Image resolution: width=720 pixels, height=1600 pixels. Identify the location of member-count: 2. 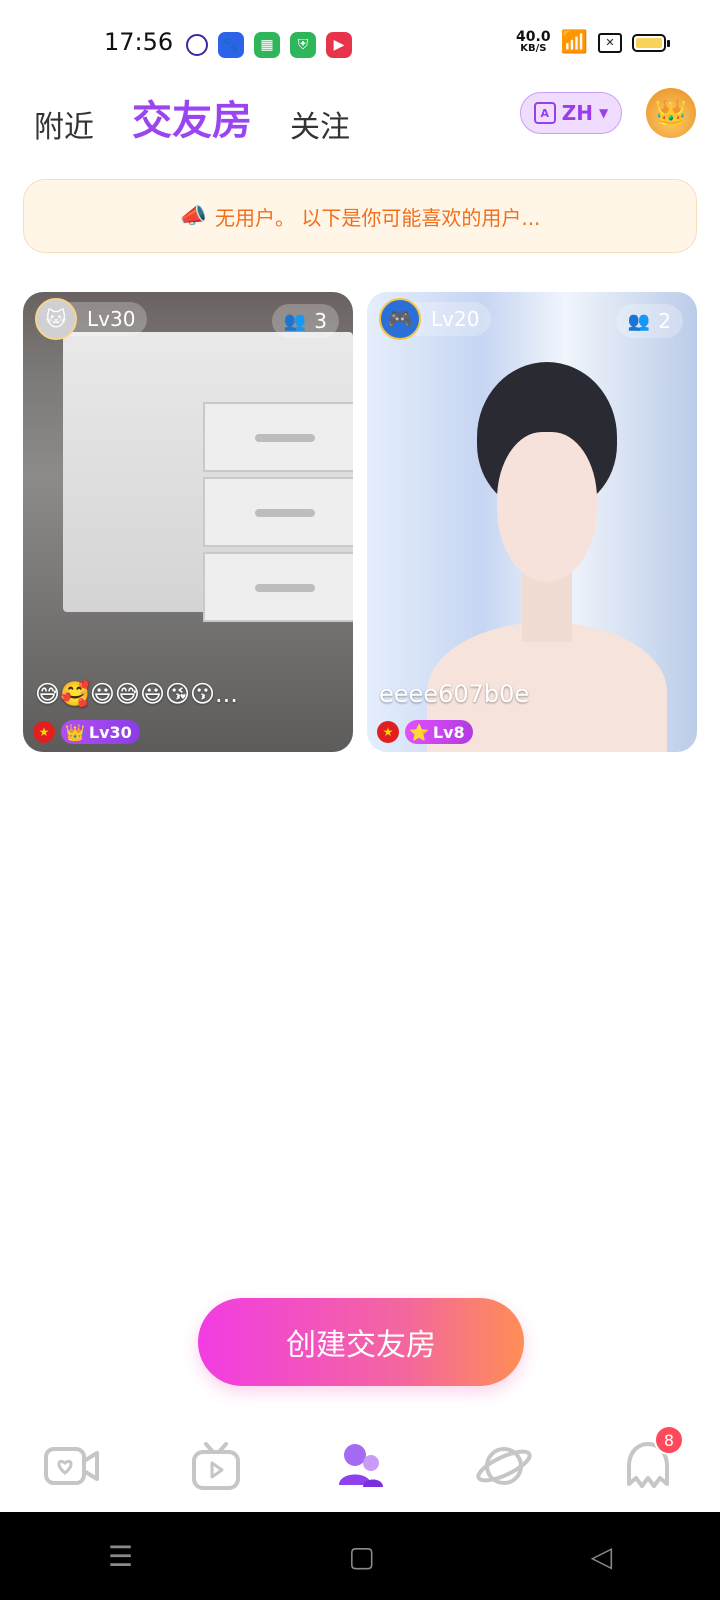
(664, 321).